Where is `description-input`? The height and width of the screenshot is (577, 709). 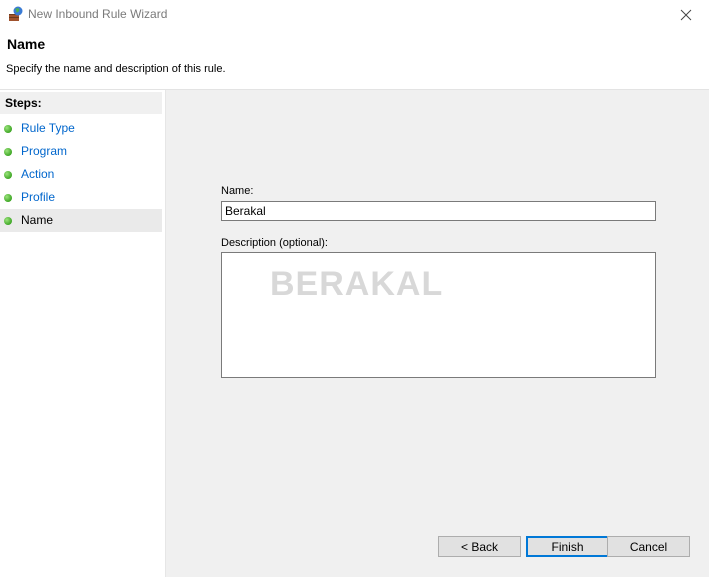
description-input is located at coordinates (438, 315).